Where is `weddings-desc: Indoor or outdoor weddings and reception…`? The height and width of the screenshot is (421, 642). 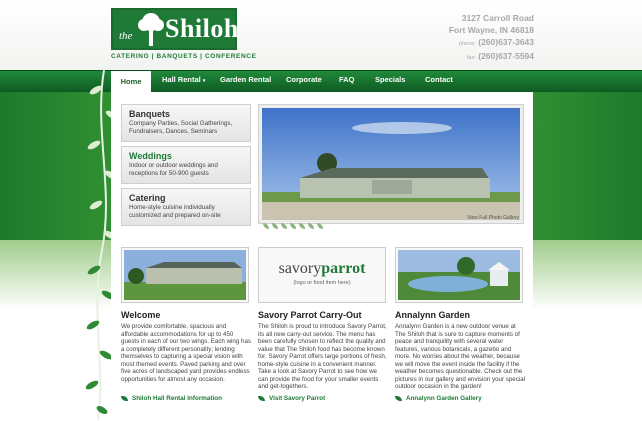
weddings-desc: Indoor or outdoor weddings and reception… is located at coordinates (173, 169).